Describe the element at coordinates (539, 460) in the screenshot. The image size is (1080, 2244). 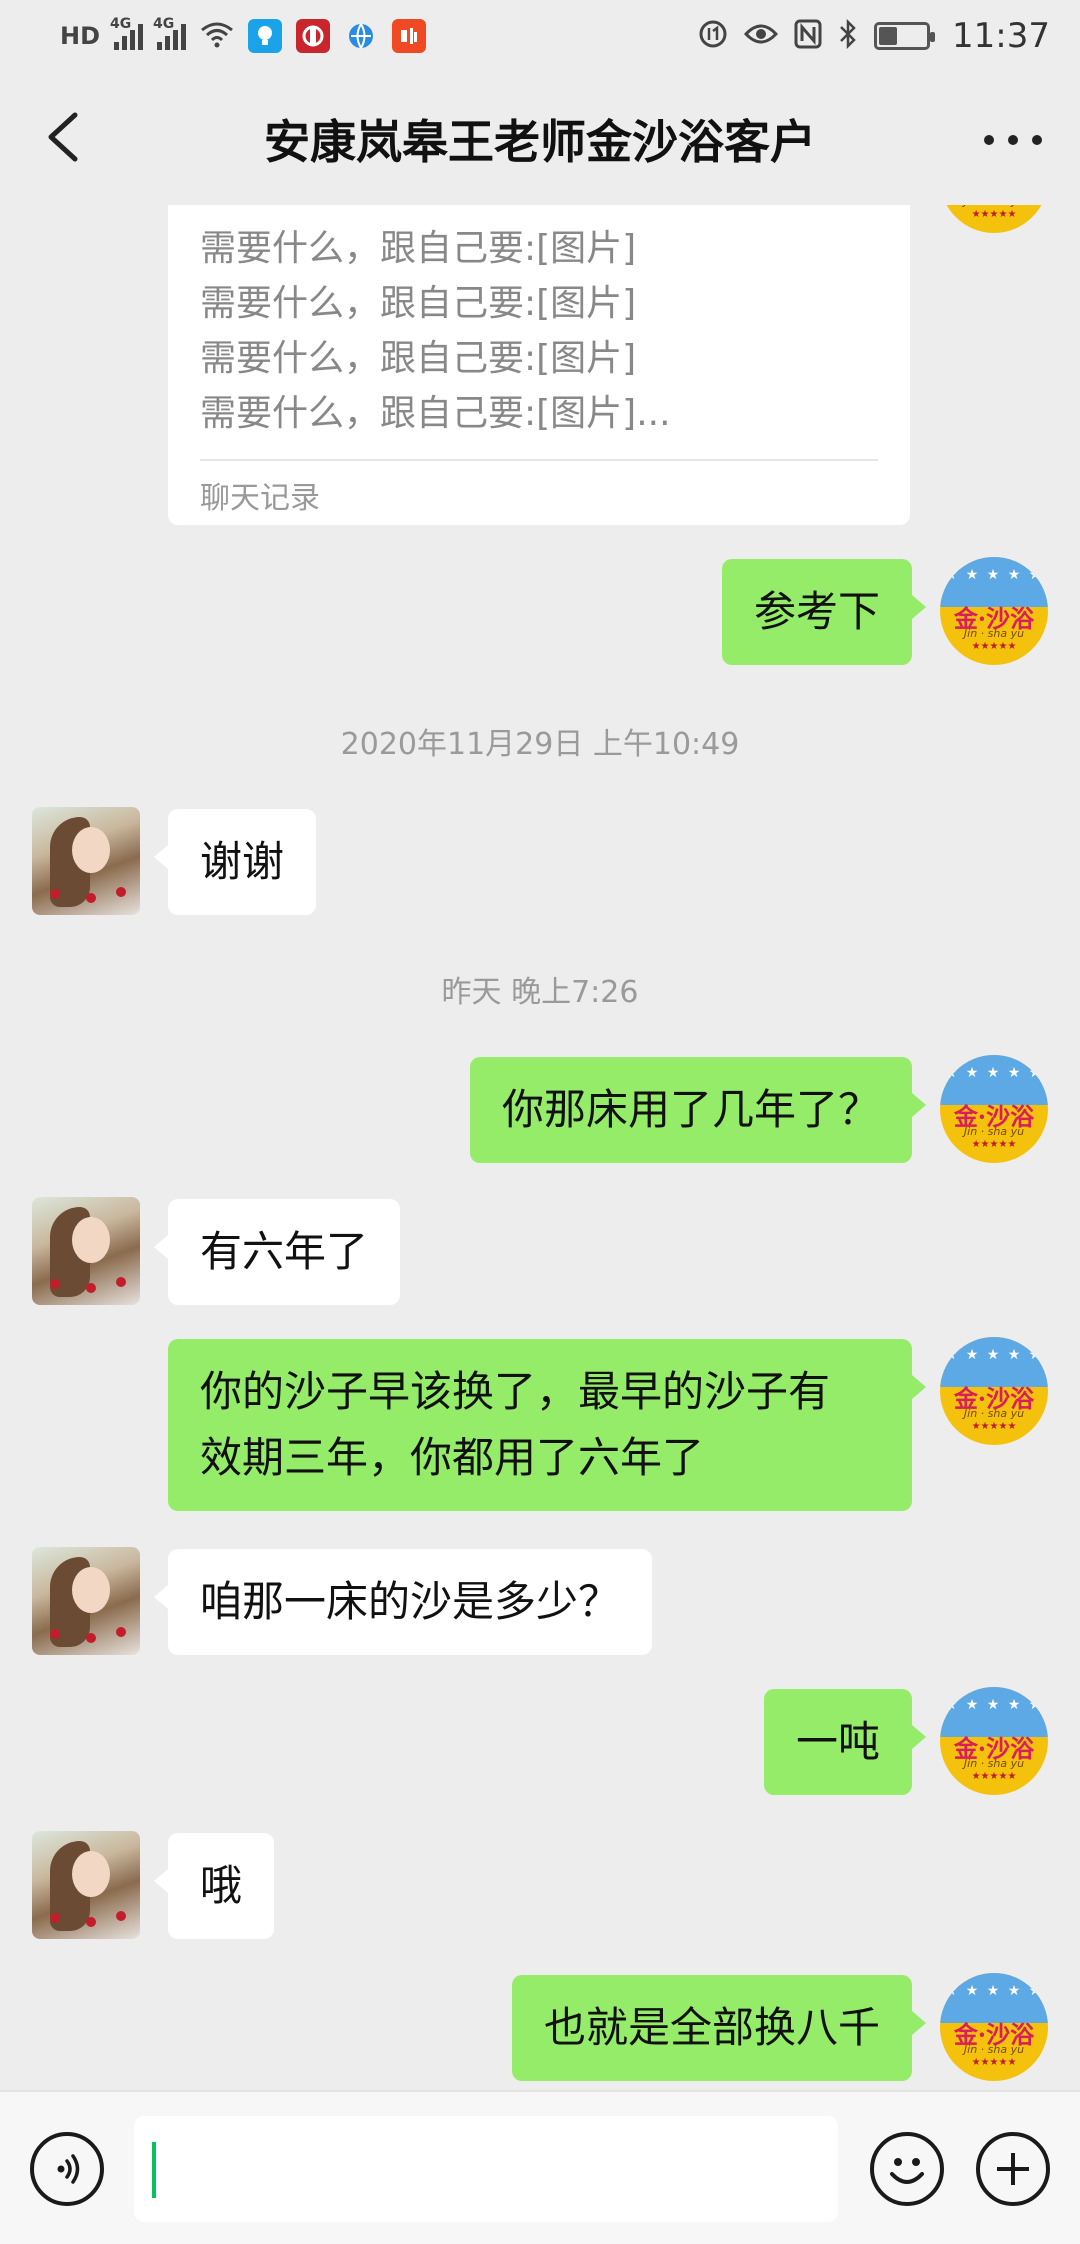
I see `record-divider` at that location.